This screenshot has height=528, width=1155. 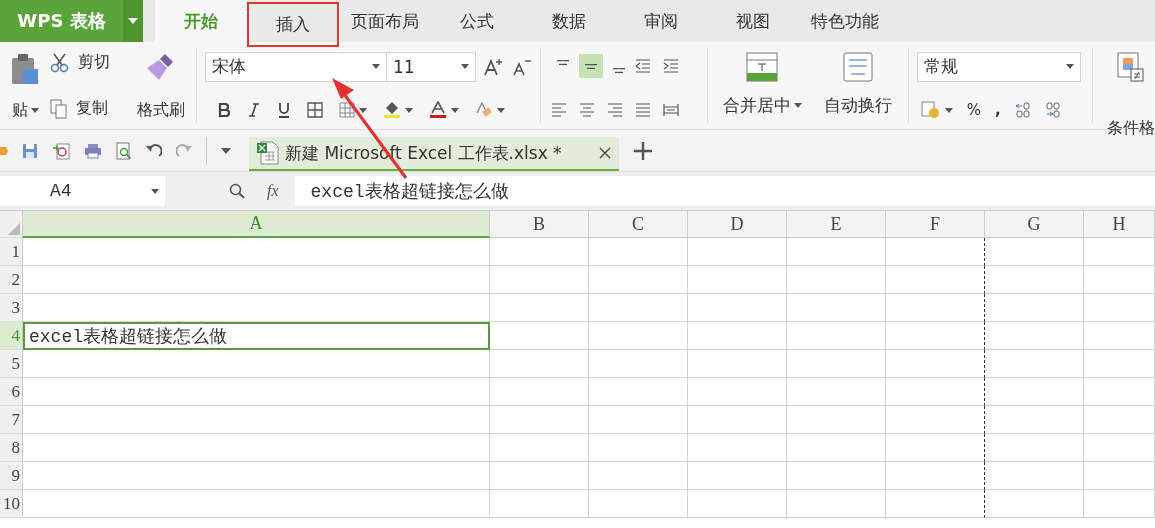 I want to click on ribbon-tab: 插入, so click(x=293, y=24).